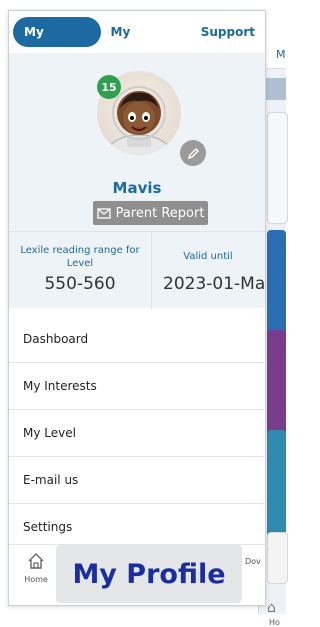 The width and height of the screenshot is (320, 627). What do you see at coordinates (274, 622) in the screenshot?
I see `home-label: Ho` at bounding box center [274, 622].